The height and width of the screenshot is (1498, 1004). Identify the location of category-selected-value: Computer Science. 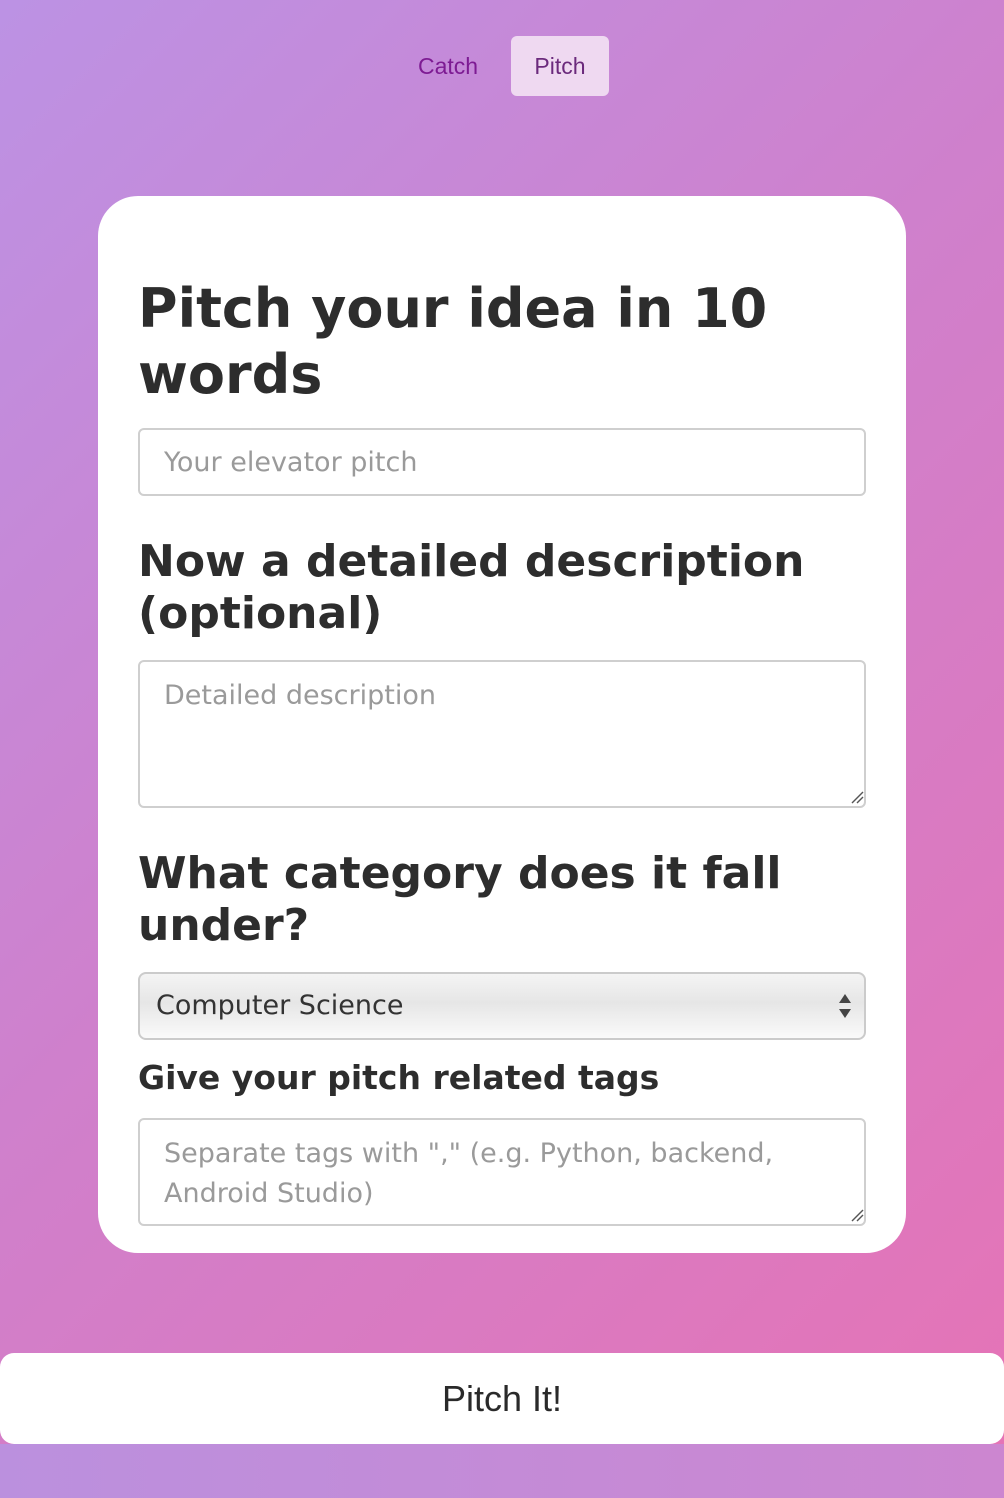
(280, 1005).